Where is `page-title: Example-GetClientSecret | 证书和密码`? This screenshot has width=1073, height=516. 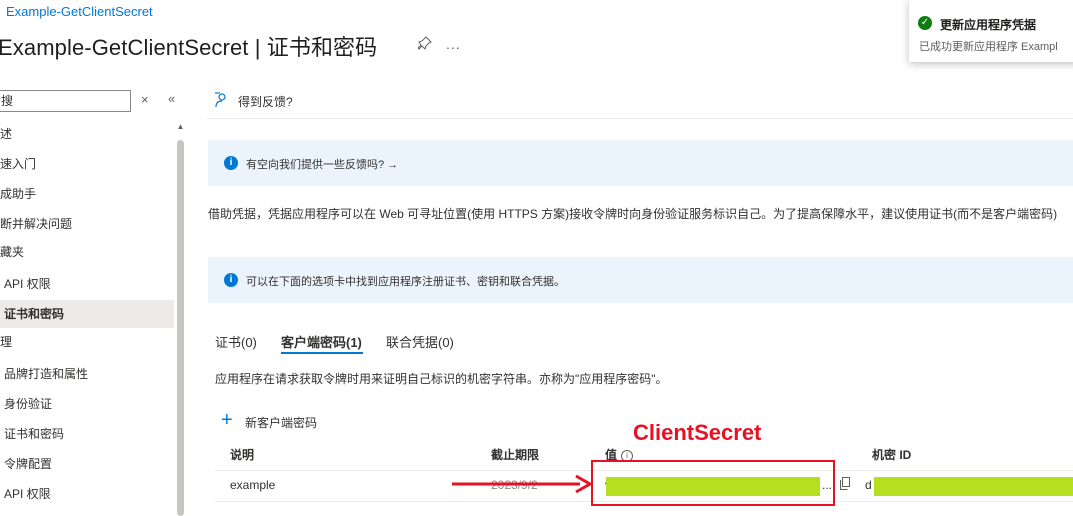 page-title: Example-GetClientSecret | 证书和密码 is located at coordinates (189, 47).